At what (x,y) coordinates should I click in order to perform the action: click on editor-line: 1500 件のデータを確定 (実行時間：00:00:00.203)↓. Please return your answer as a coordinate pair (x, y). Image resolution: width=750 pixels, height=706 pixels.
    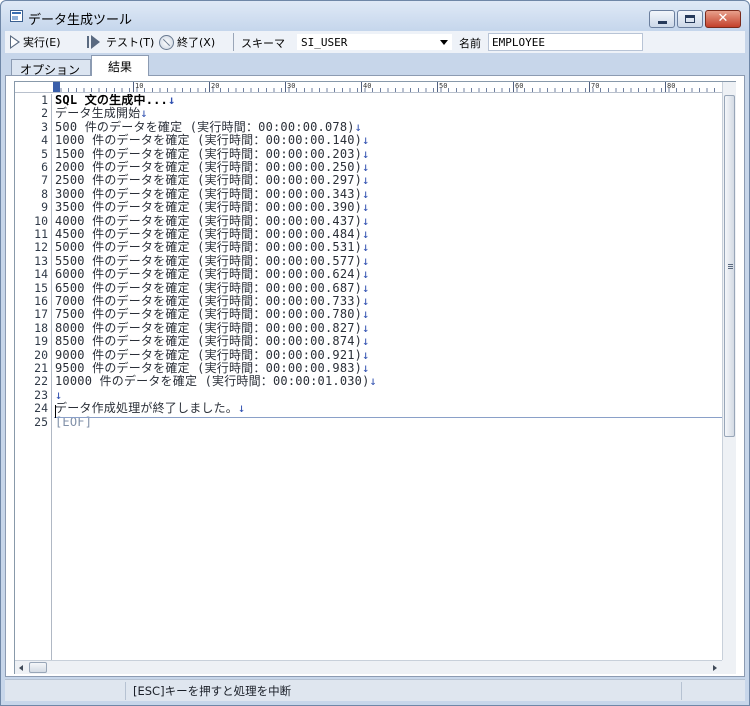
    Looking at the image, I should click on (212, 153).